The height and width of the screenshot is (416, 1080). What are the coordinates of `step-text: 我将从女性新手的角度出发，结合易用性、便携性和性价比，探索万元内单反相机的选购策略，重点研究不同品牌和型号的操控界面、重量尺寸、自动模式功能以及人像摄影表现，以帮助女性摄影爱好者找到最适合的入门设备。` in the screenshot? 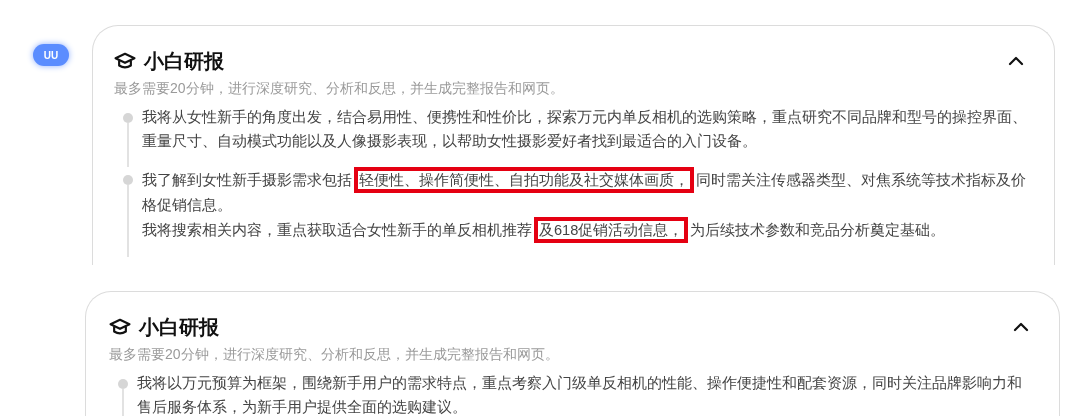 It's located at (585, 129).